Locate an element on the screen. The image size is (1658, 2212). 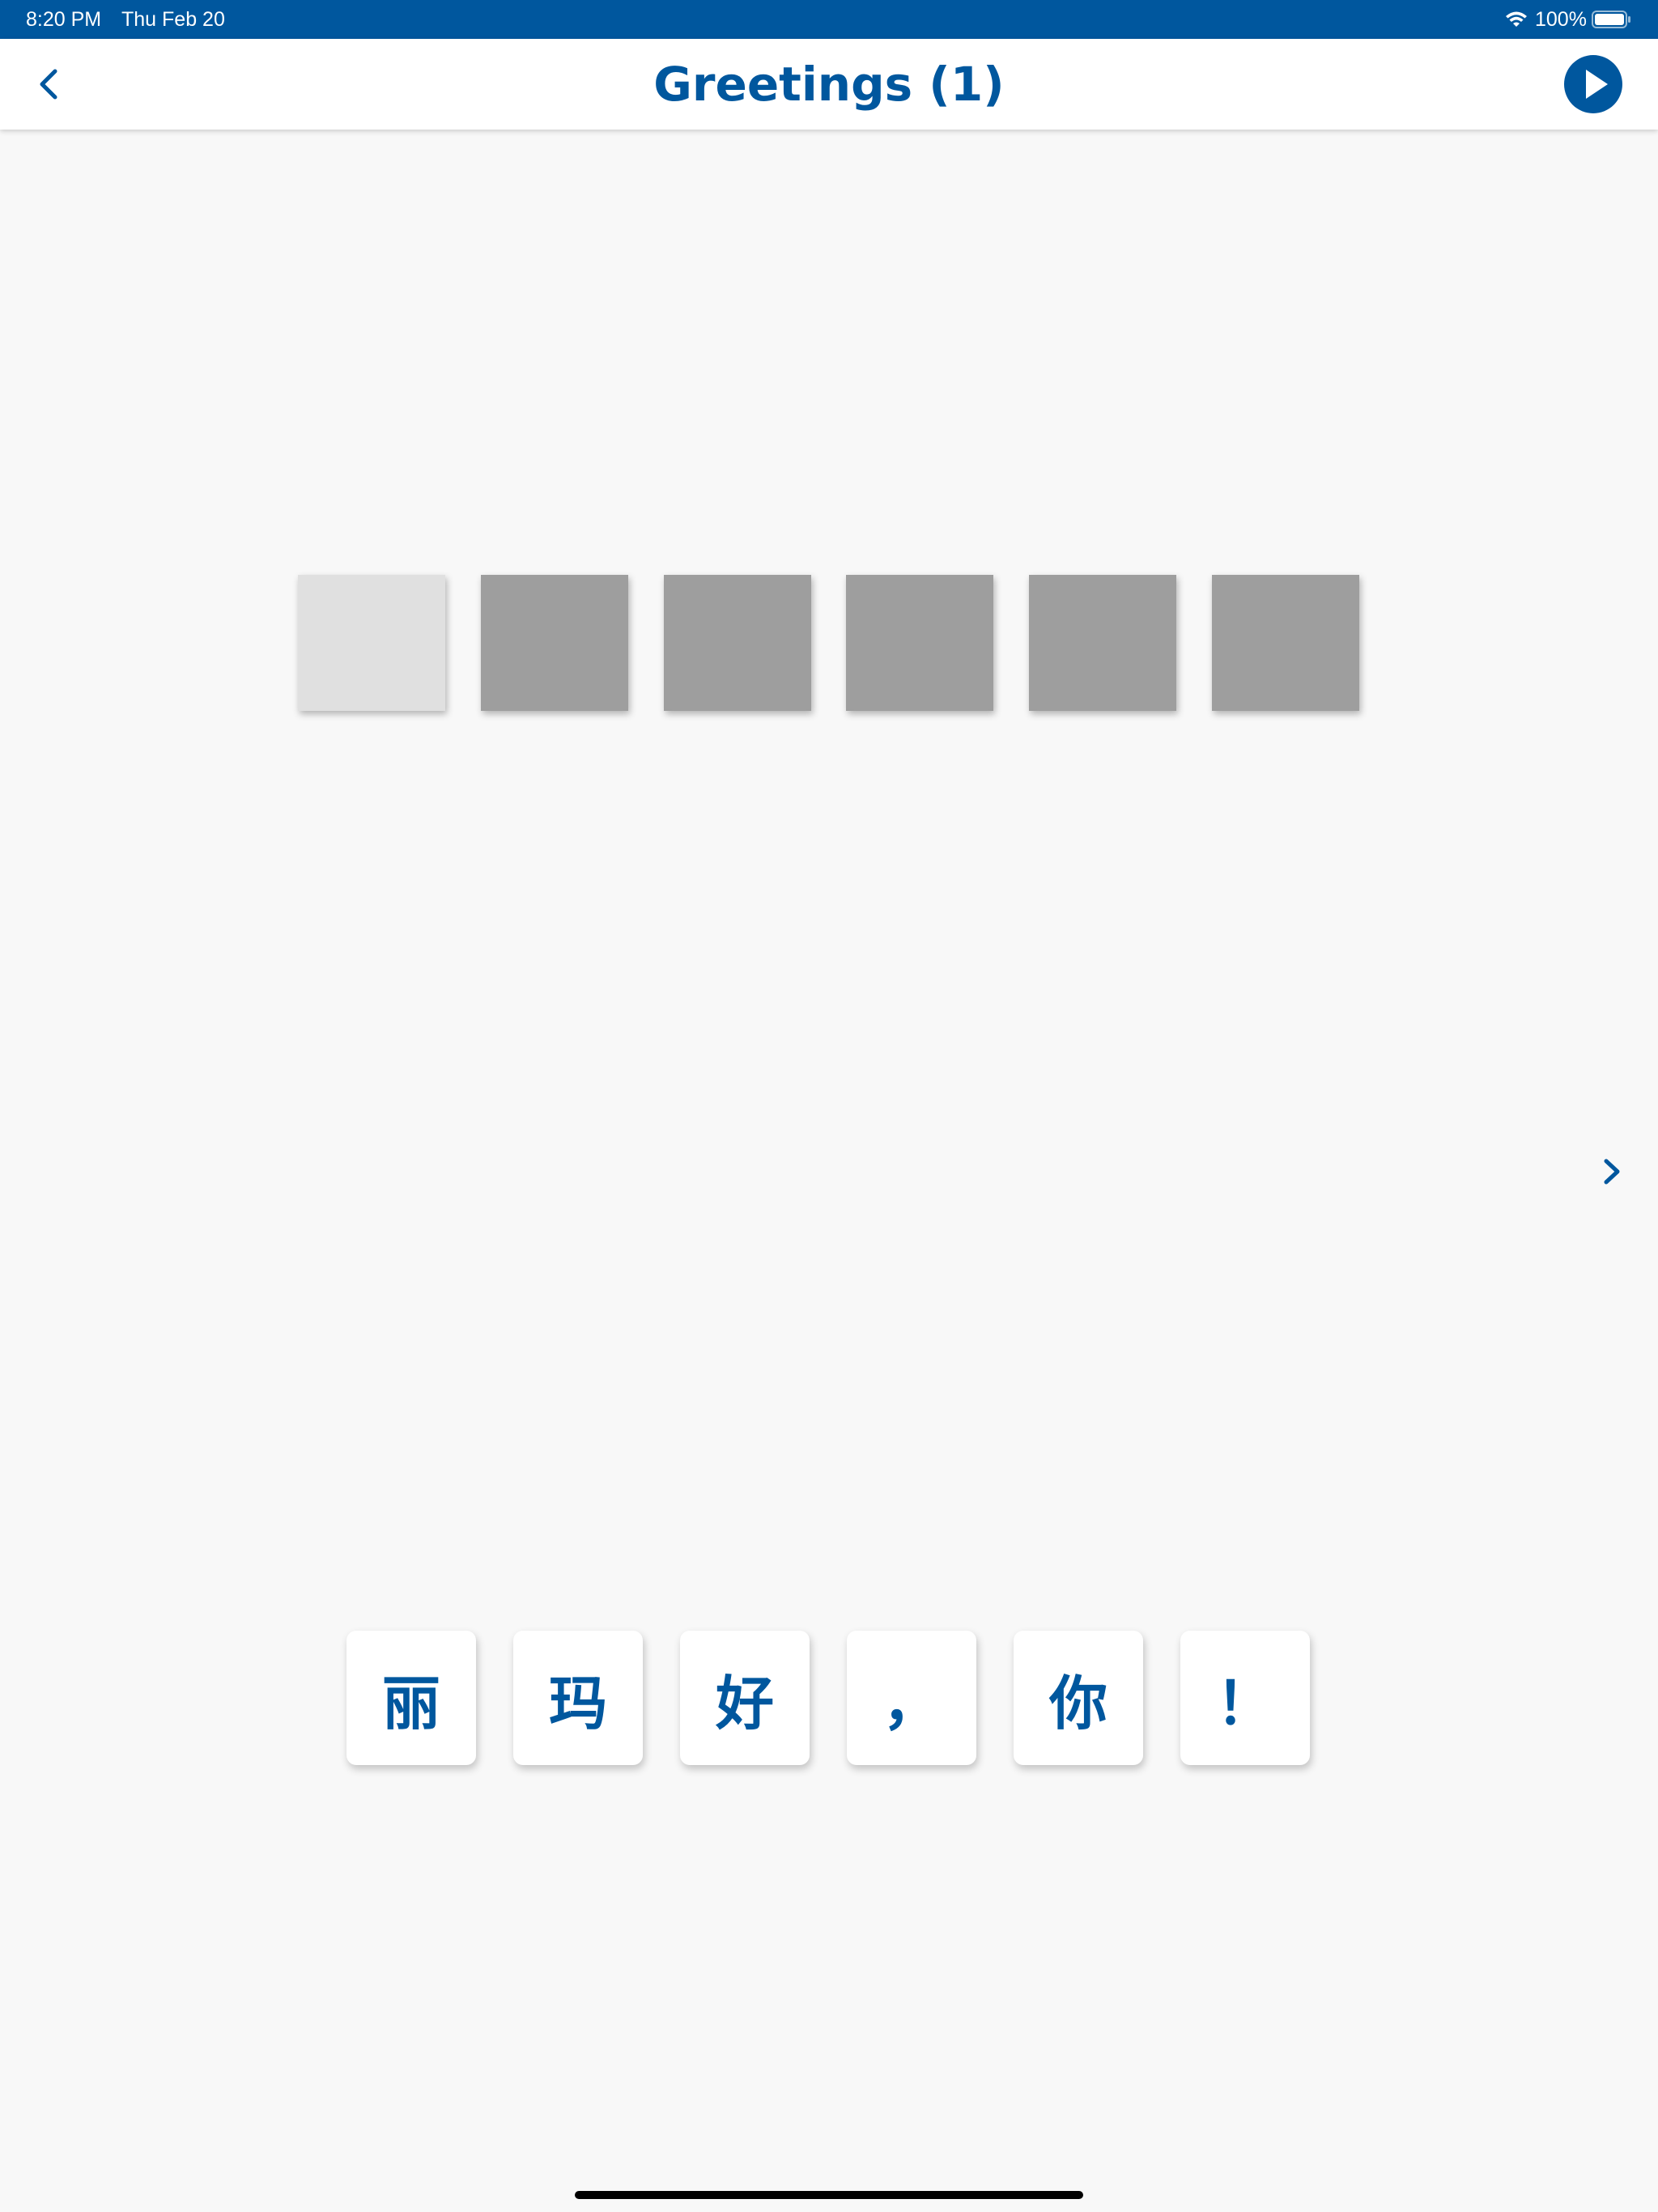
character-tile: ！ is located at coordinates (1245, 1698).